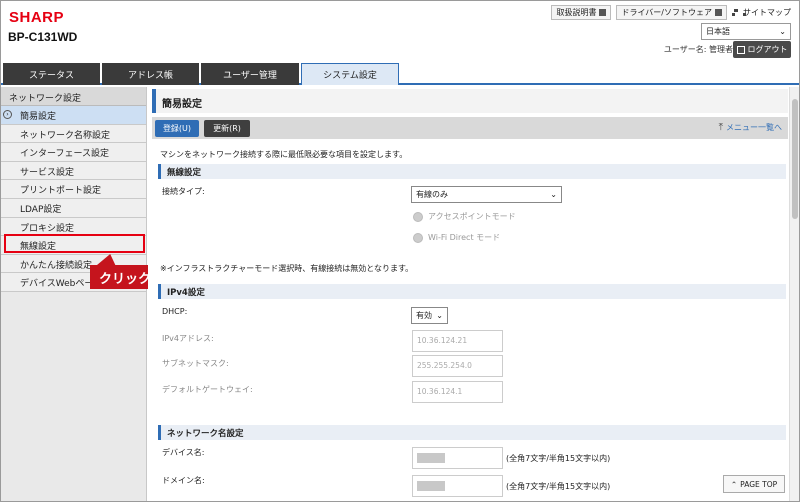  I want to click on sidebar-item-print-port: プリントポート設定, so click(73, 189).